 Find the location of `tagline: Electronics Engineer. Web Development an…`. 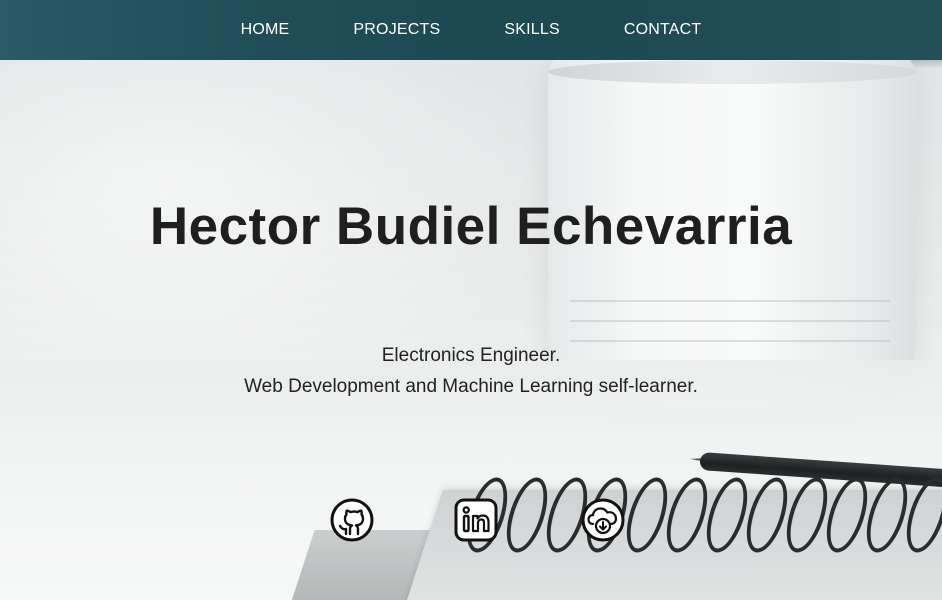

tagline: Electronics Engineer. Web Development an… is located at coordinates (471, 371).